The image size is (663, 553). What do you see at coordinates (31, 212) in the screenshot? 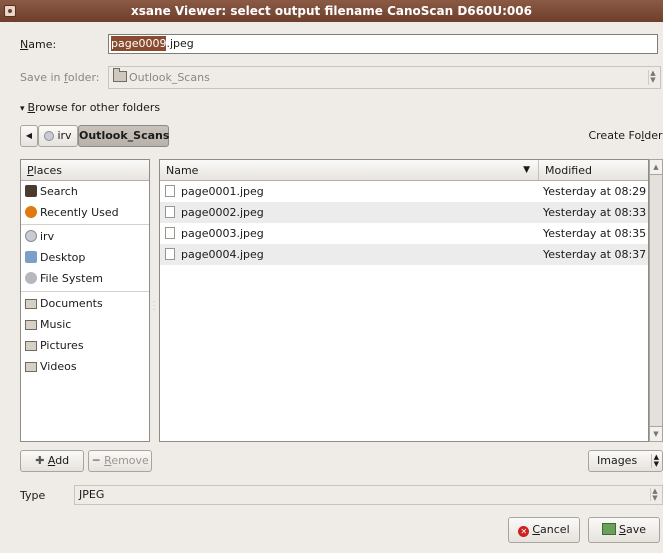
I see `recent-clock-icon` at bounding box center [31, 212].